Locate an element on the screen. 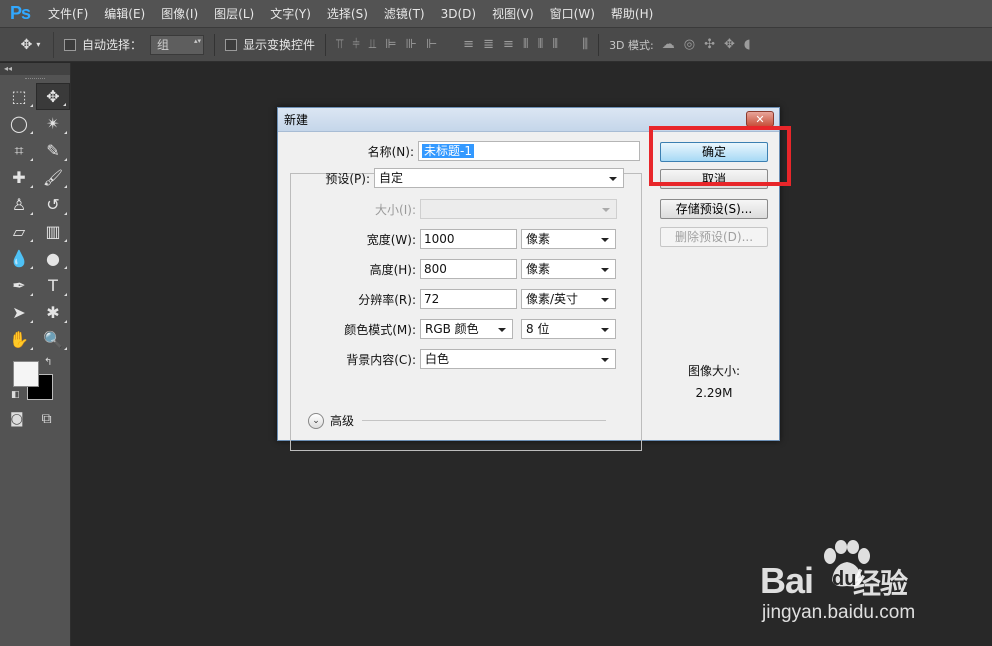  align-left-icon: ⊫ is located at coordinates (390, 44).